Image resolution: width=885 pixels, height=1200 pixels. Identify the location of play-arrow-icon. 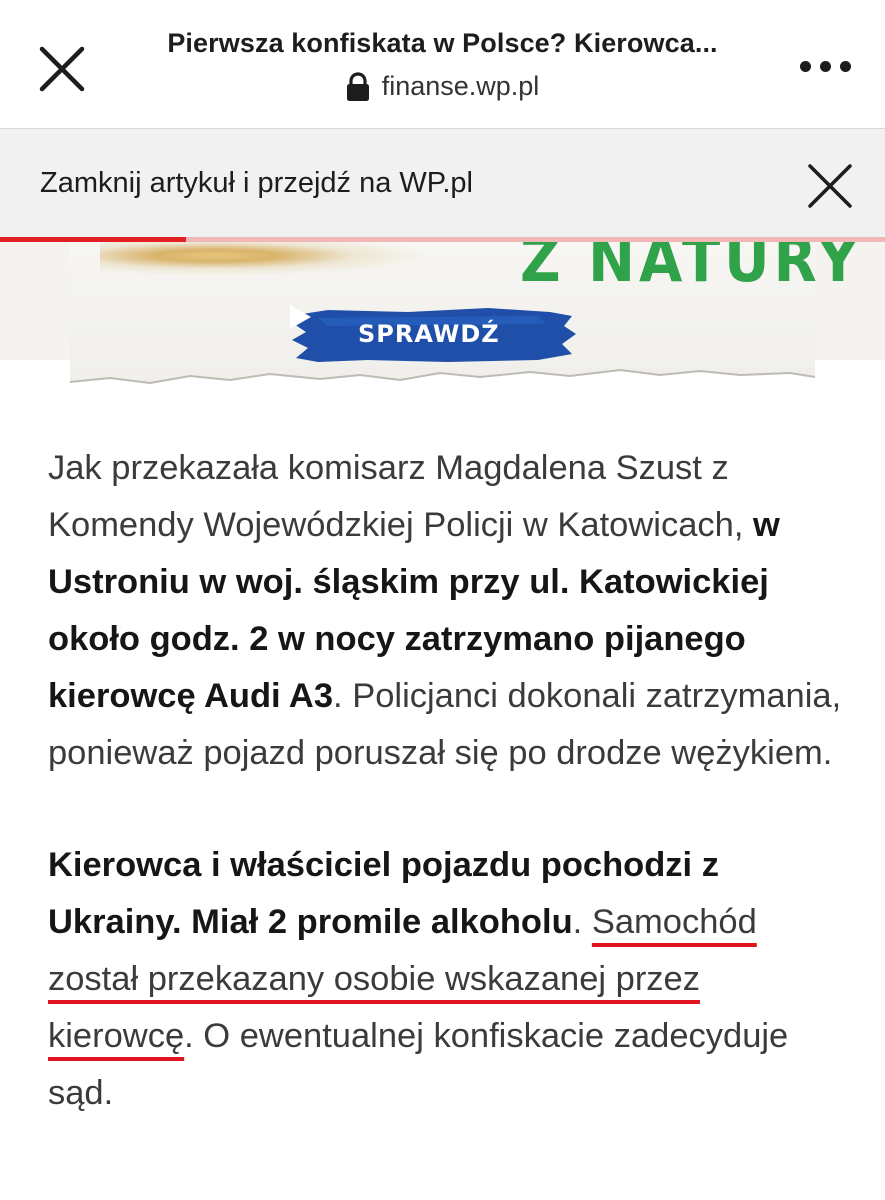
(300, 317).